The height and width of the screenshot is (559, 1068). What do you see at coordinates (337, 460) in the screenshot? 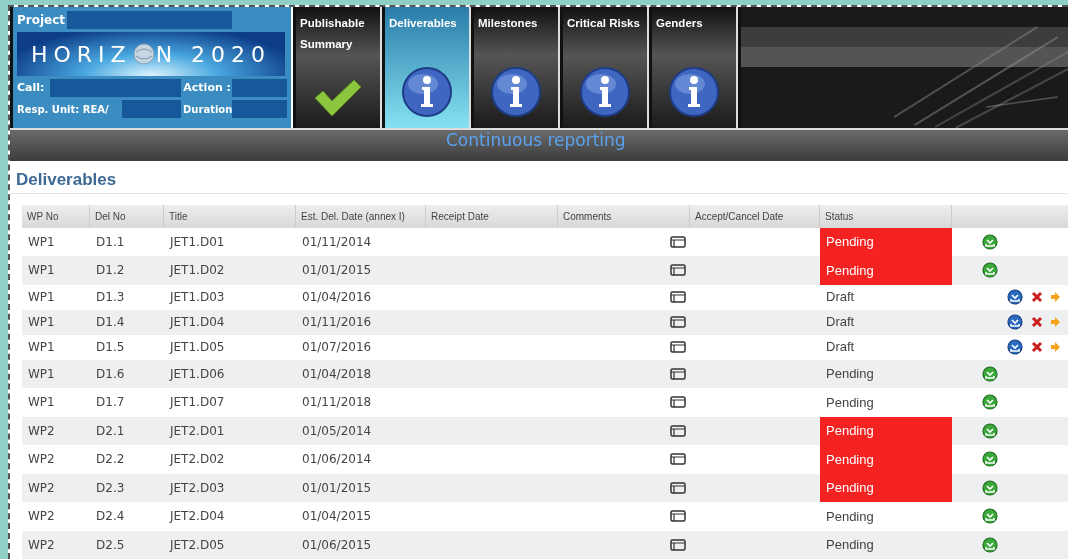
I see `table-cell-text: 01/06/2014` at bounding box center [337, 460].